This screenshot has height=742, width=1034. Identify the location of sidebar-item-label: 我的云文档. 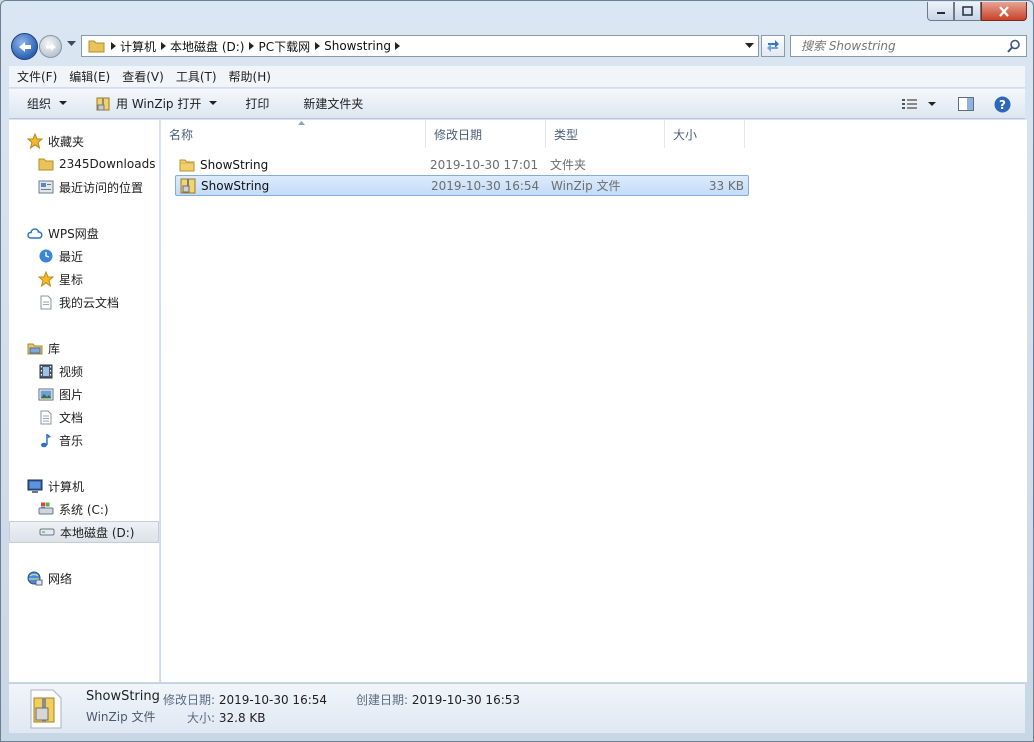
(89, 302).